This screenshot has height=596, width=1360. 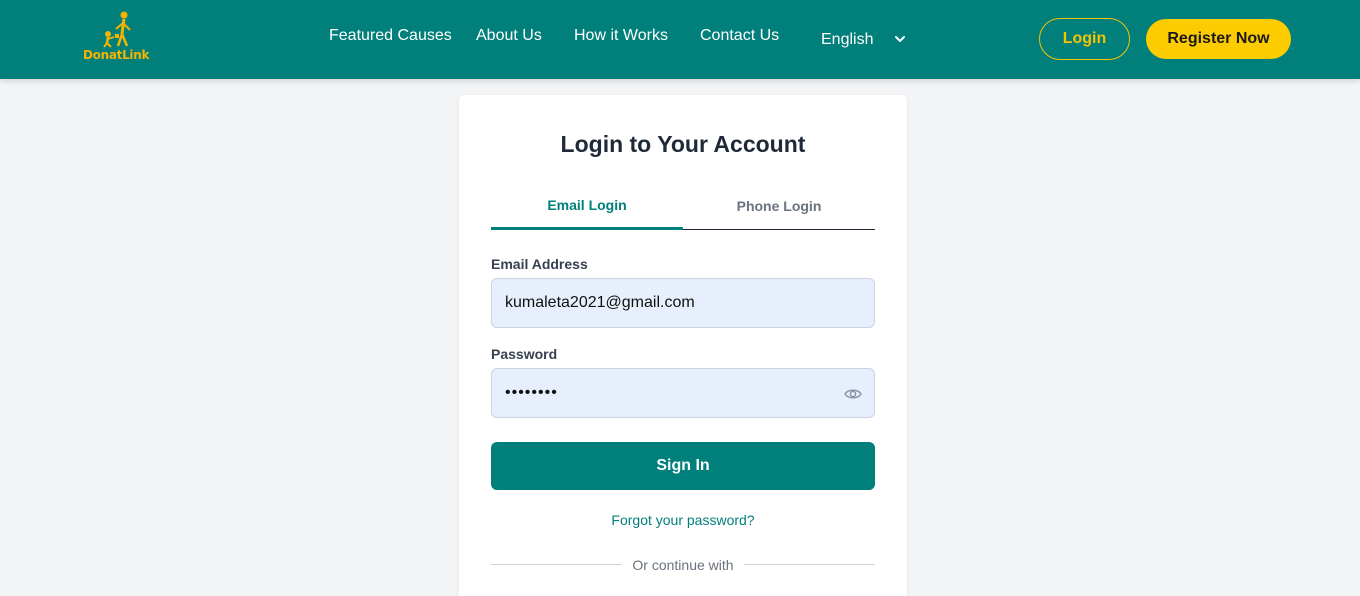 What do you see at coordinates (531, 392) in the screenshot?
I see `password-value: ••••••••` at bounding box center [531, 392].